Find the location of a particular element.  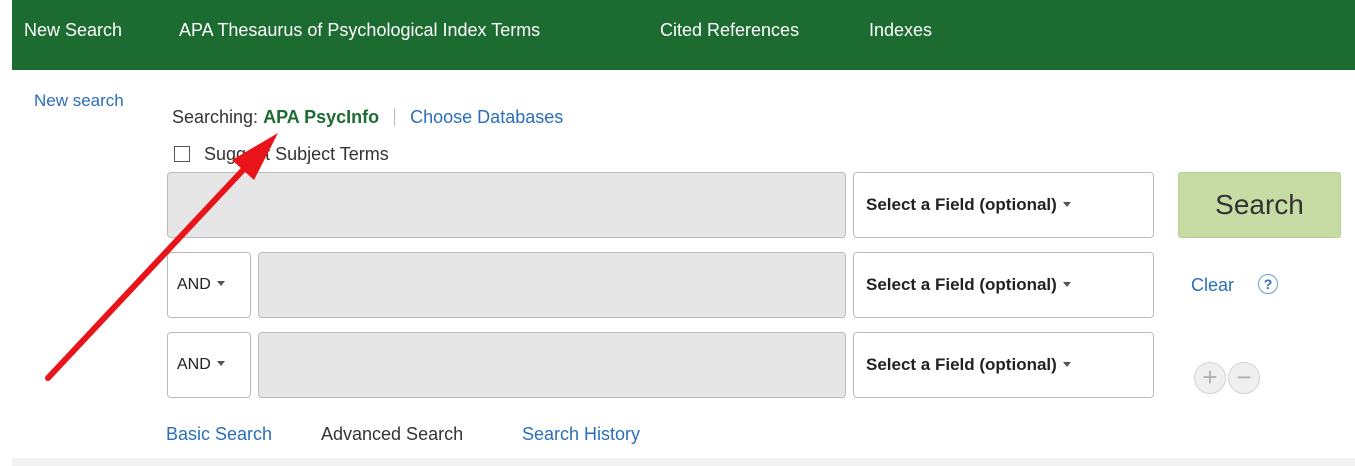

clear-link: Clear is located at coordinates (1212, 285).